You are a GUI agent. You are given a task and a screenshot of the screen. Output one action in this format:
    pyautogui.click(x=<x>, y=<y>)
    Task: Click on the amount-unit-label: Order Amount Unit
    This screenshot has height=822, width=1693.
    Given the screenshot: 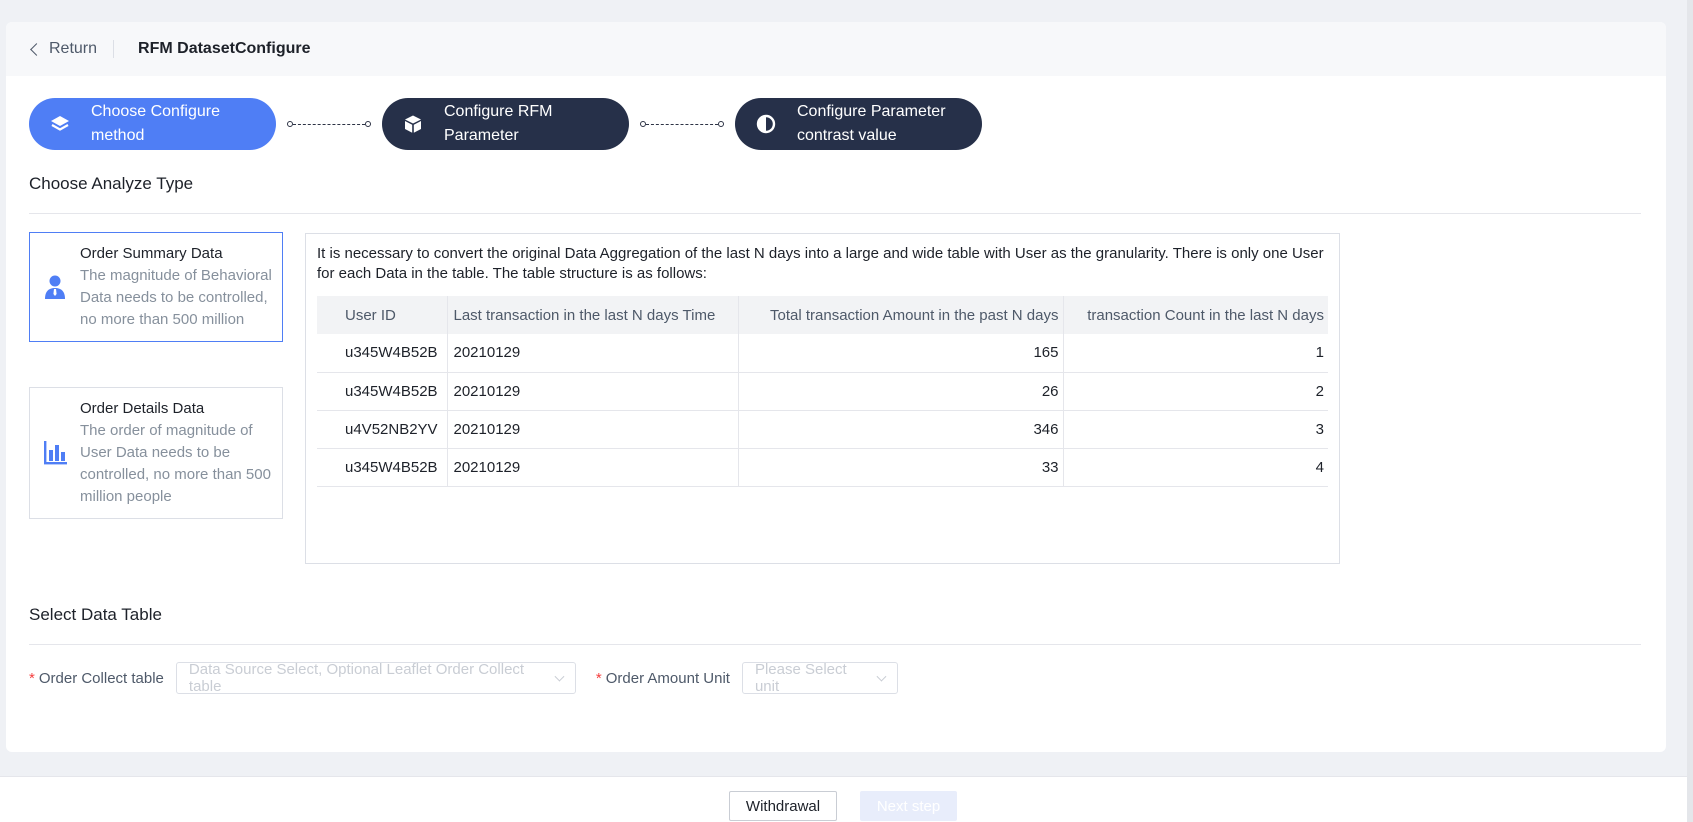 What is the action you would take?
    pyautogui.click(x=667, y=678)
    